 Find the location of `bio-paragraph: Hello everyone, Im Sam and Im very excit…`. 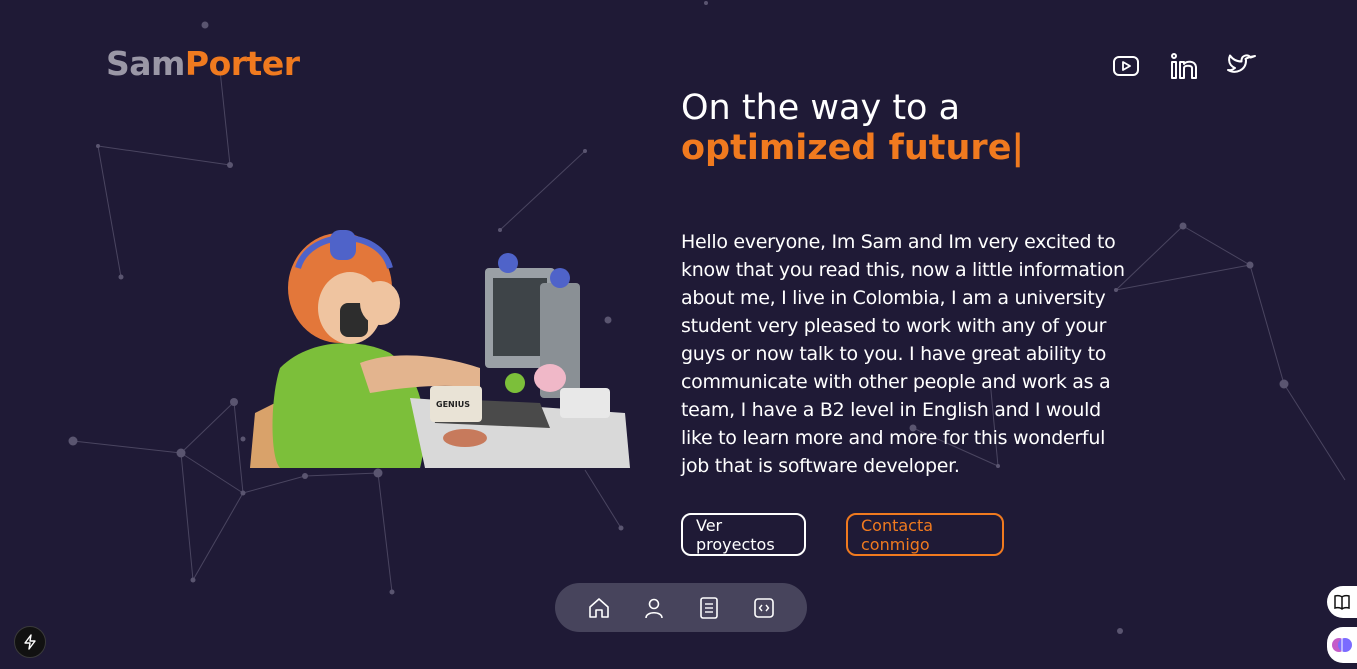

bio-paragraph: Hello everyone, Im Sam and Im very excit… is located at coordinates (903, 354).